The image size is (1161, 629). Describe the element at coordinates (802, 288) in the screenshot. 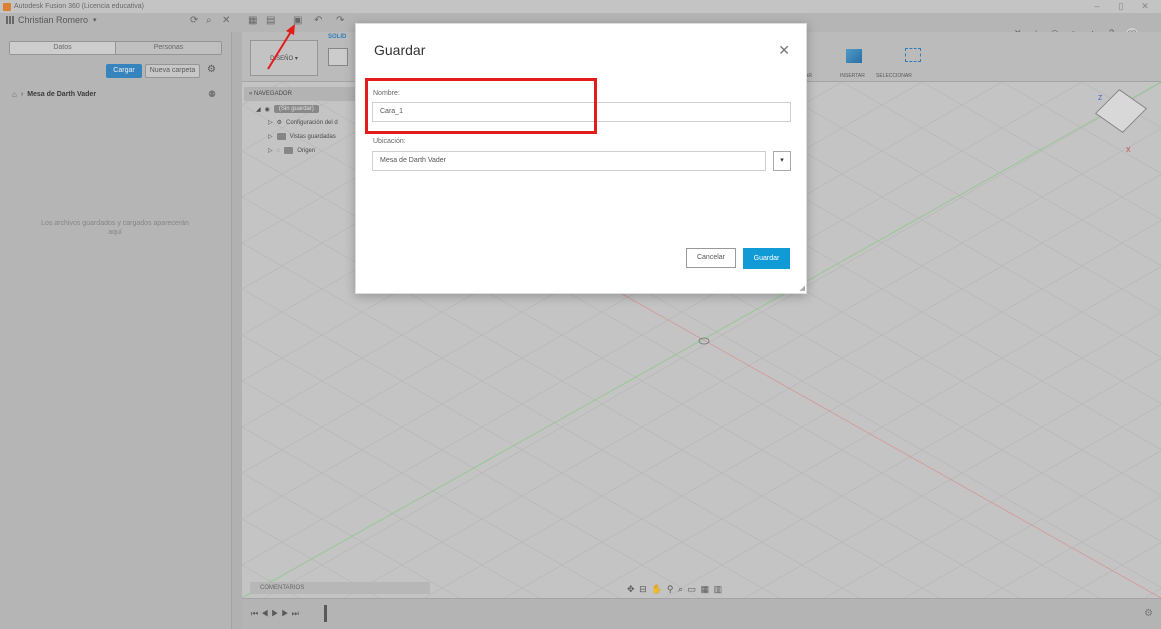

I see `resize-grip-icon: ◢` at that location.